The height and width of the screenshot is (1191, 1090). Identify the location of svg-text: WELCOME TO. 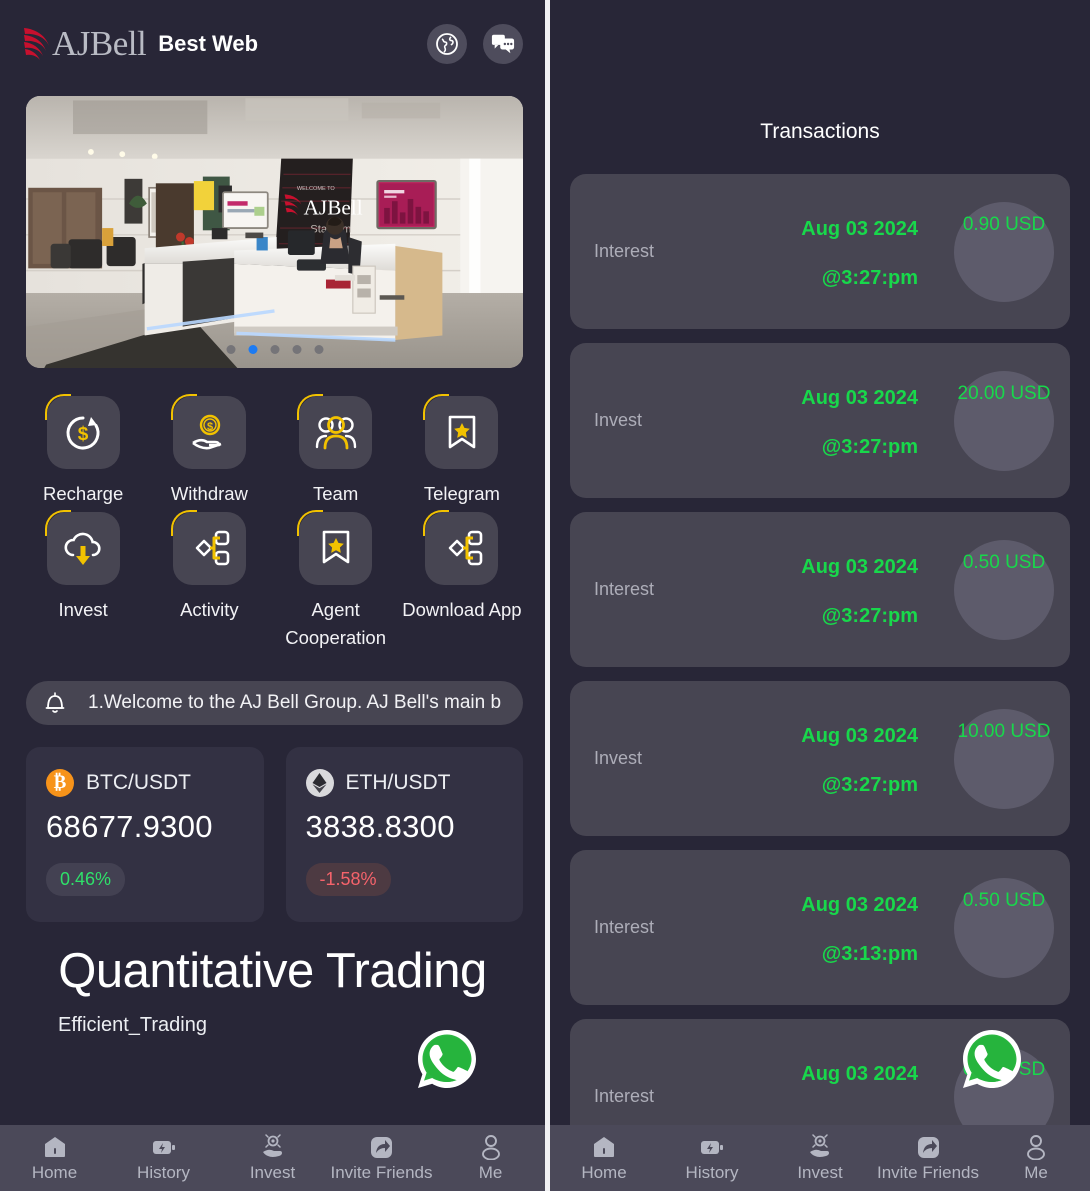
(316, 189).